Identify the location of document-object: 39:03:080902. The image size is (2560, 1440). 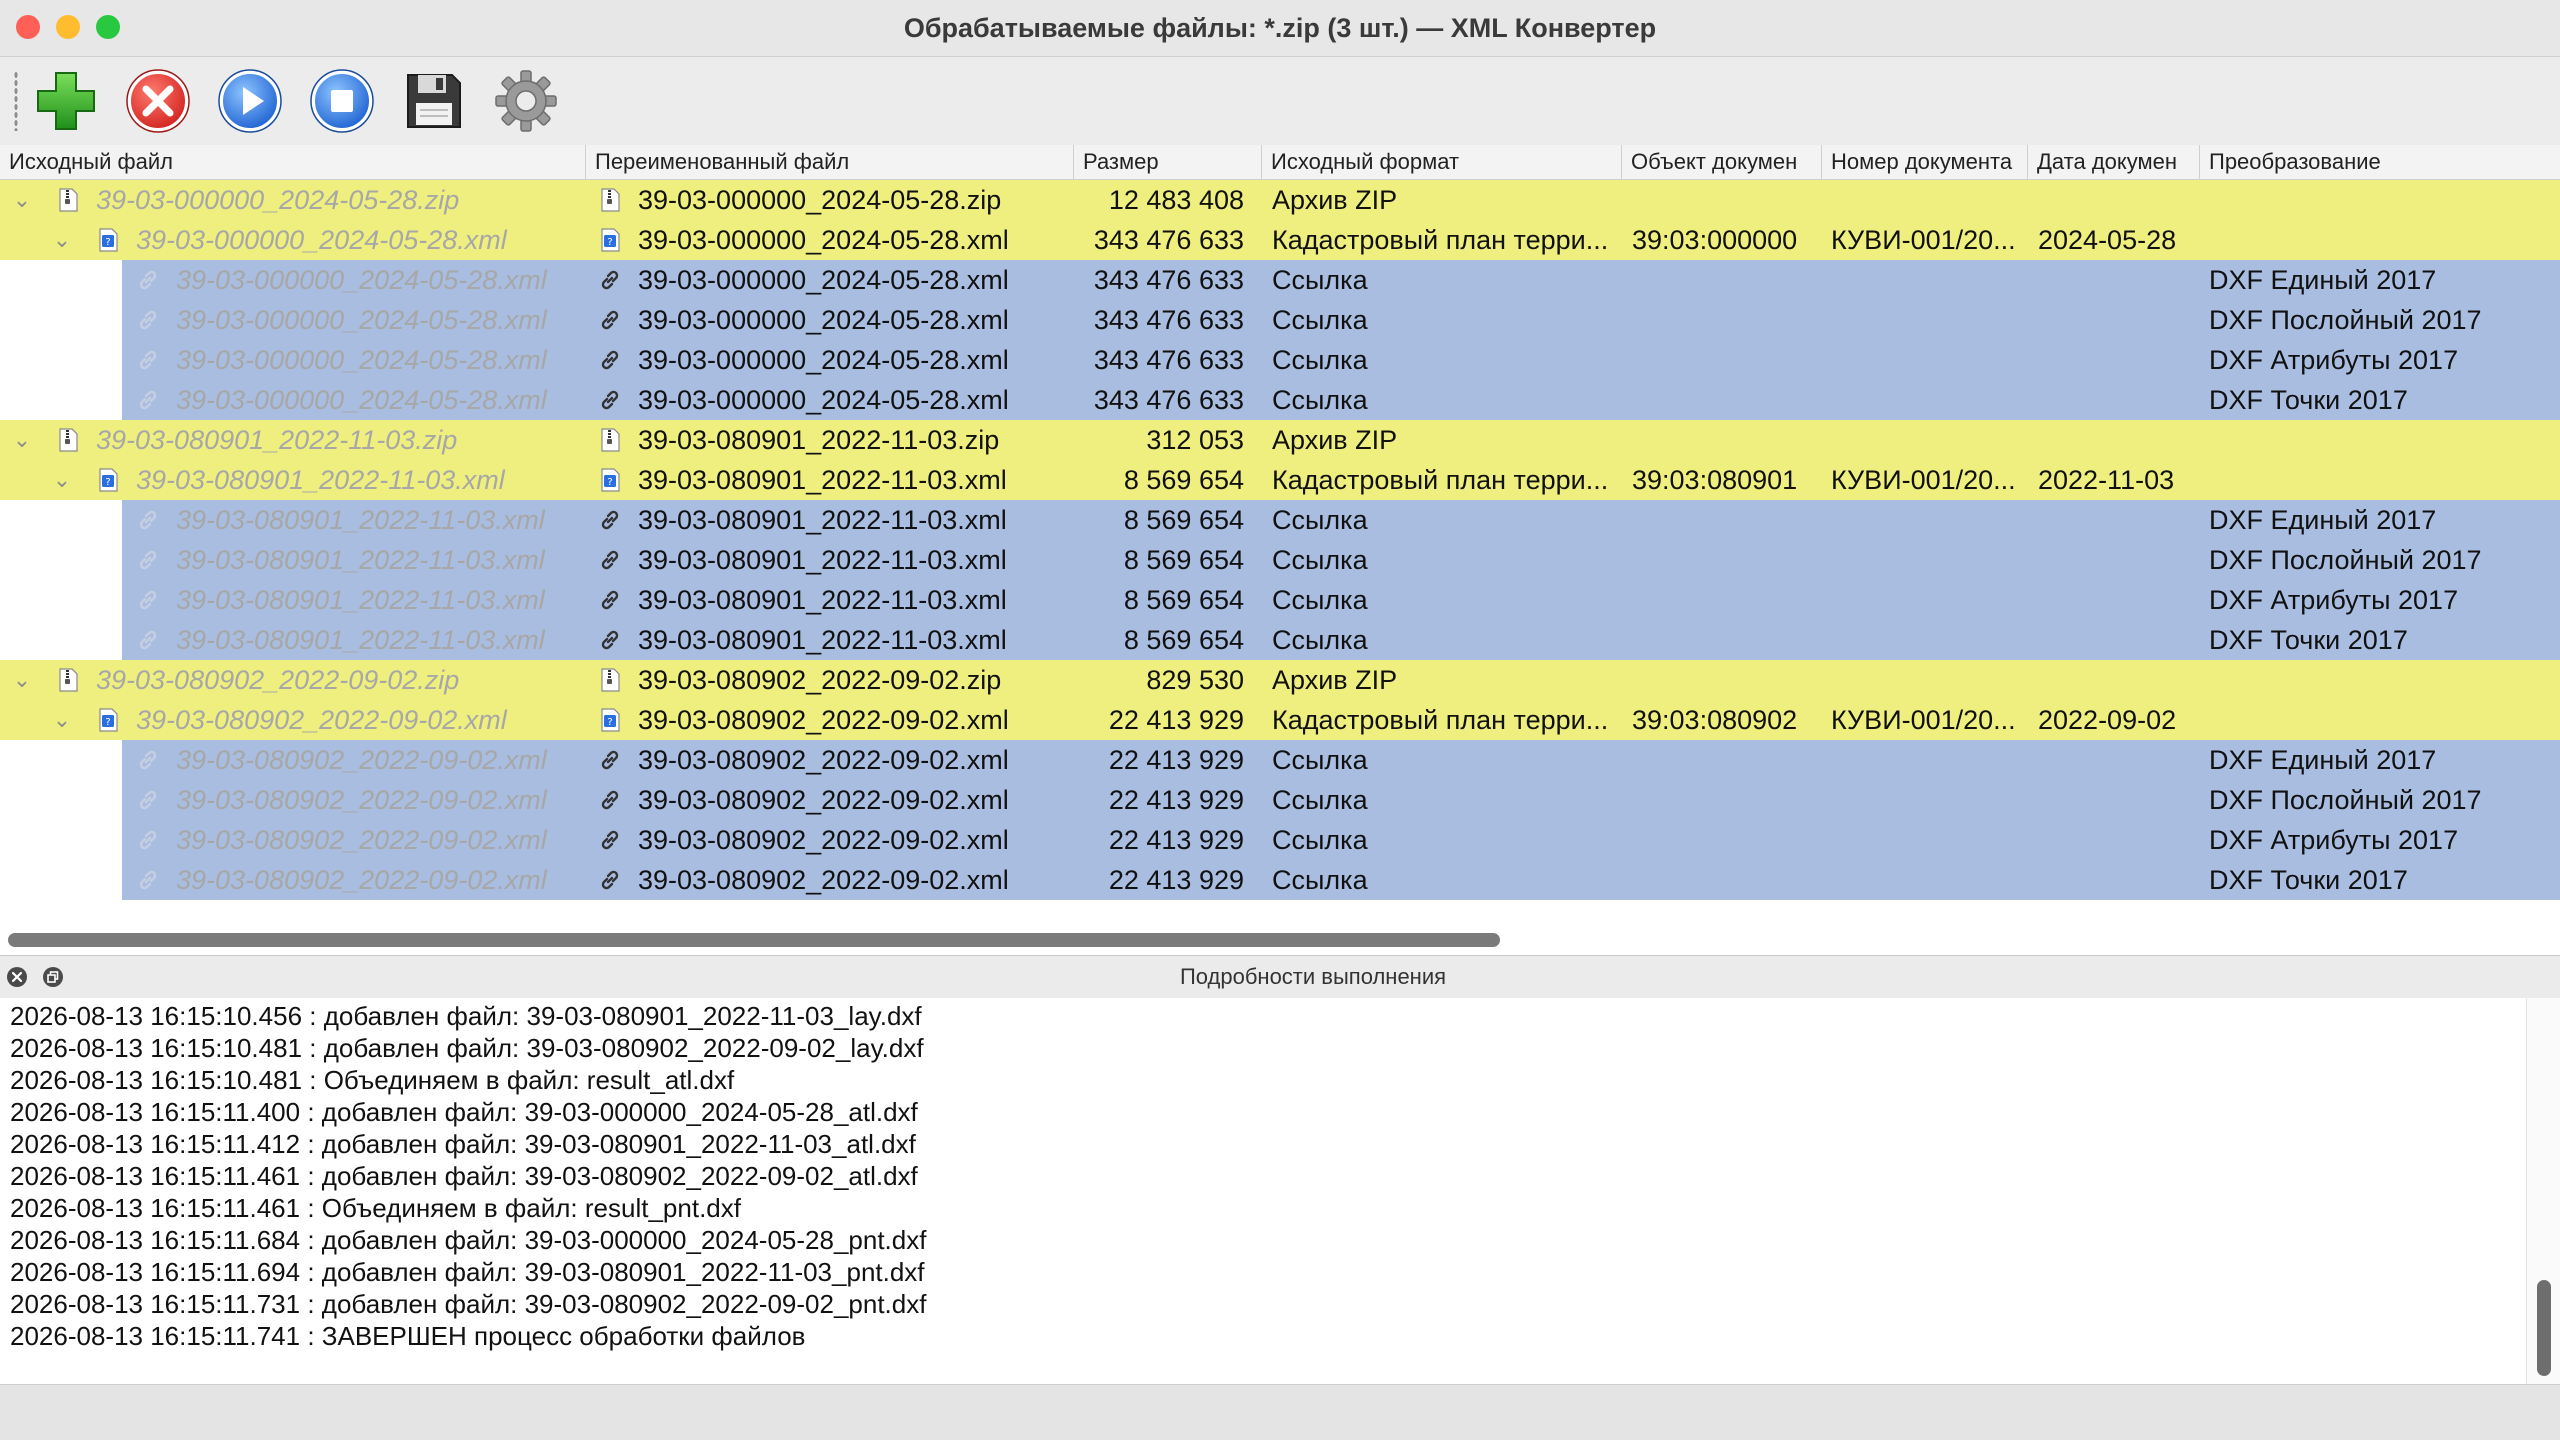
(1715, 720).